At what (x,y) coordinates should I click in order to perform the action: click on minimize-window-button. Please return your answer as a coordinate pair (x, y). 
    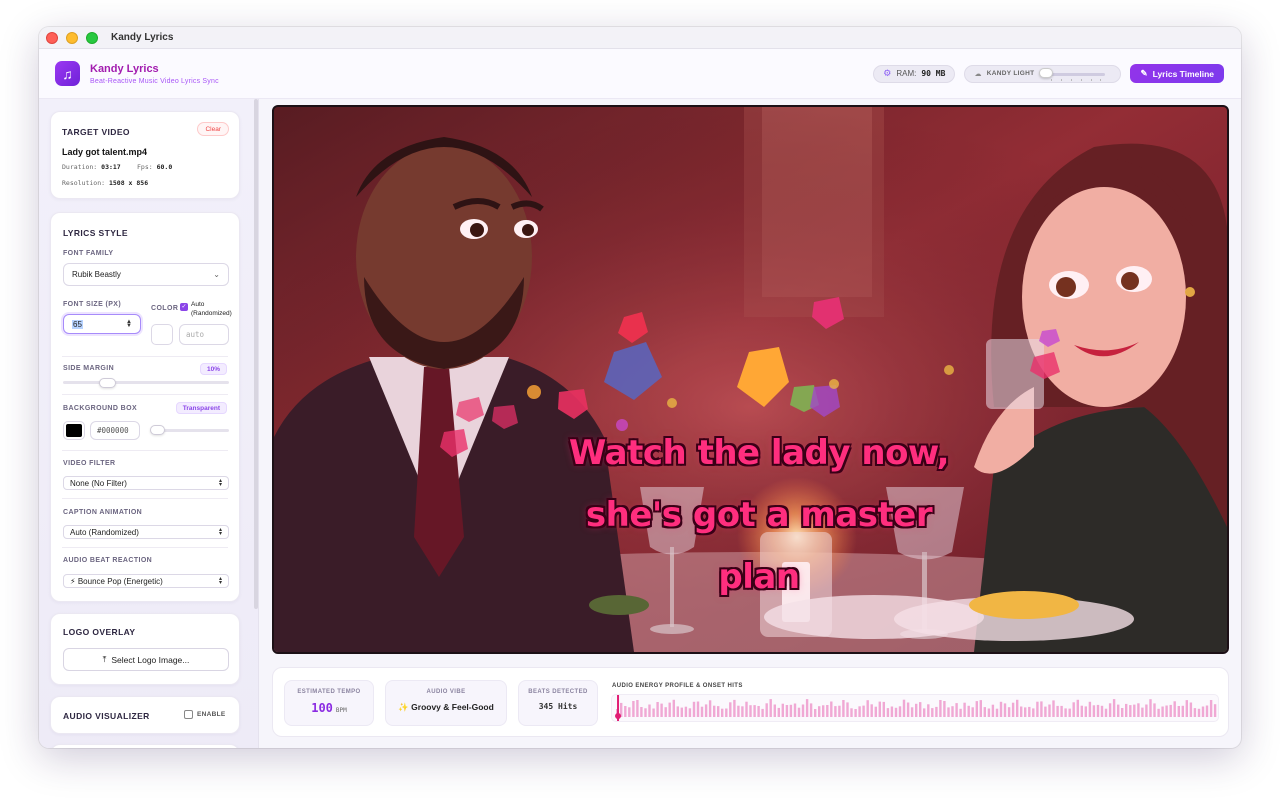
    Looking at the image, I should click on (72, 37).